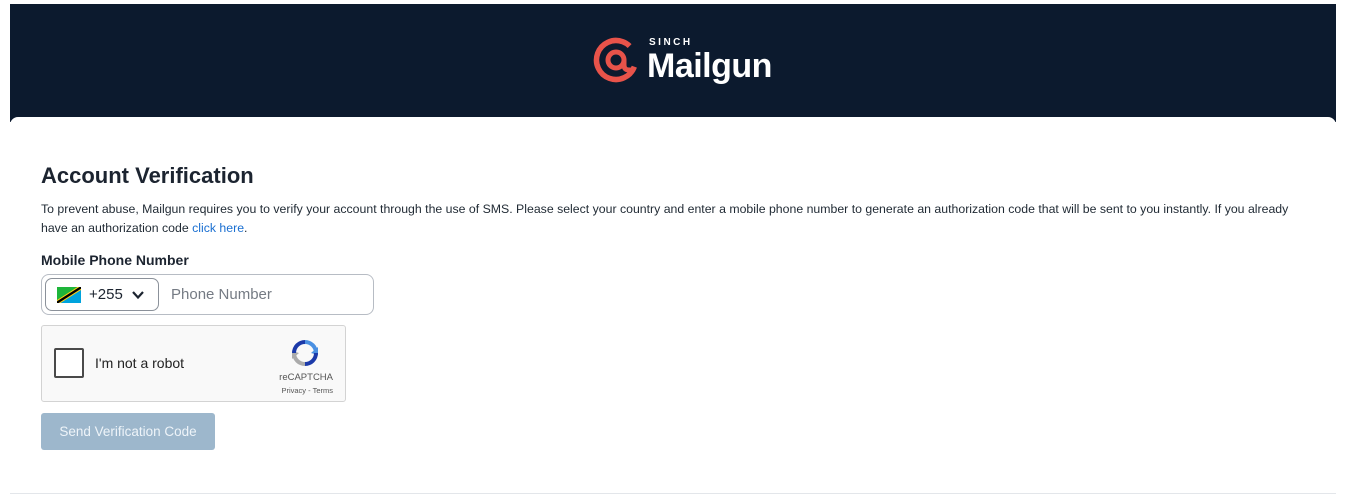 The image size is (1348, 502). Describe the element at coordinates (266, 294) in the screenshot. I see `phone-number-input` at that location.